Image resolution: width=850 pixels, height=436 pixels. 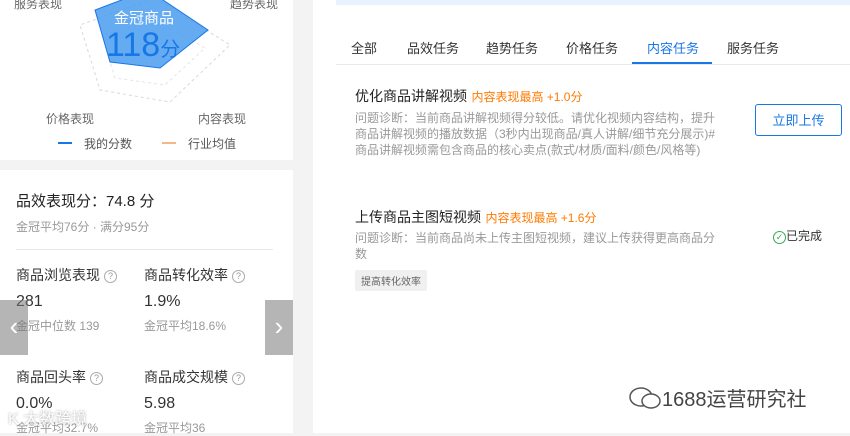 I want to click on wechat-icon, so click(x=645, y=398).